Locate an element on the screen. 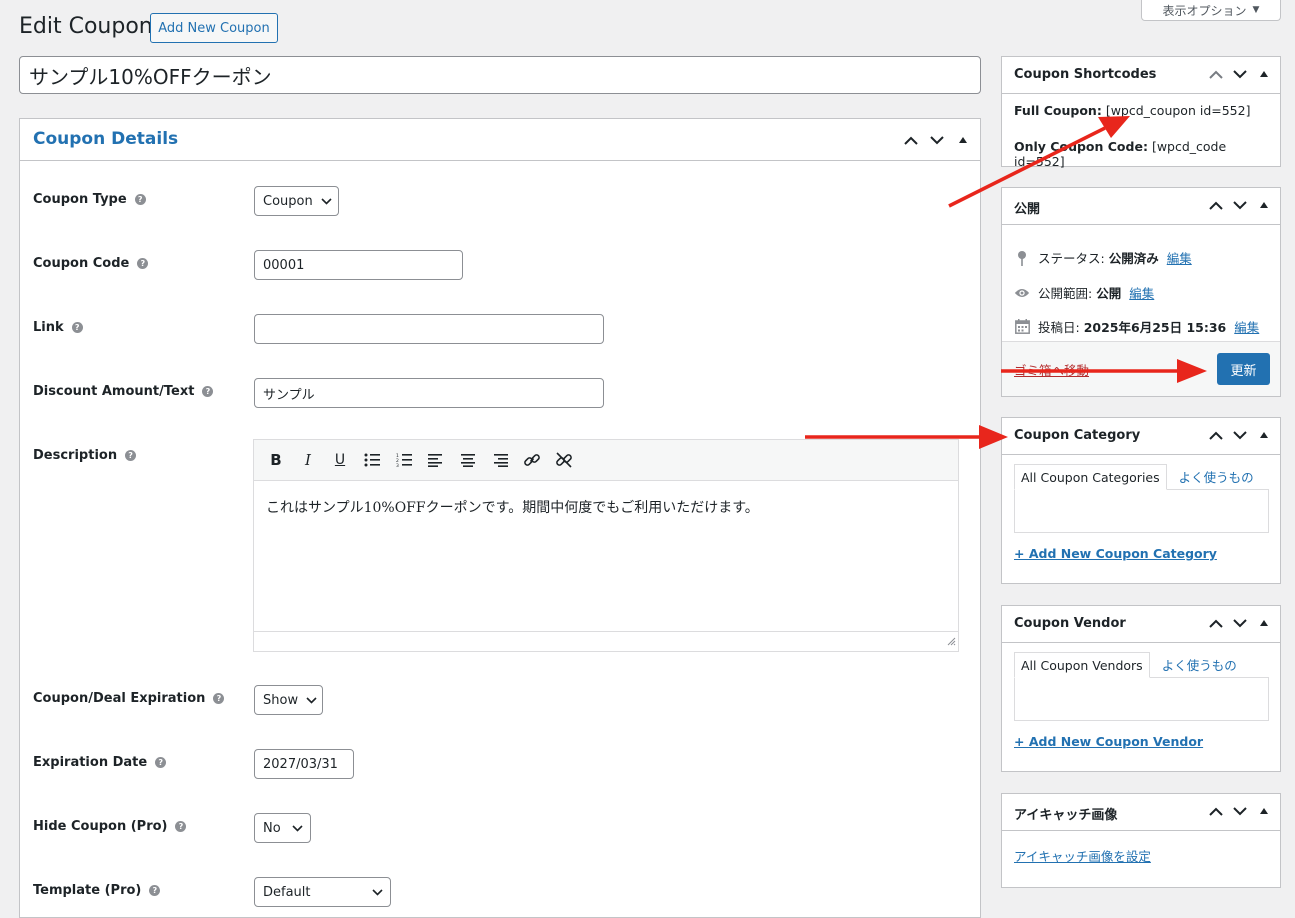 This screenshot has height=918, width=1295. add-new-coupon-button: Add New Coupon is located at coordinates (214, 28).